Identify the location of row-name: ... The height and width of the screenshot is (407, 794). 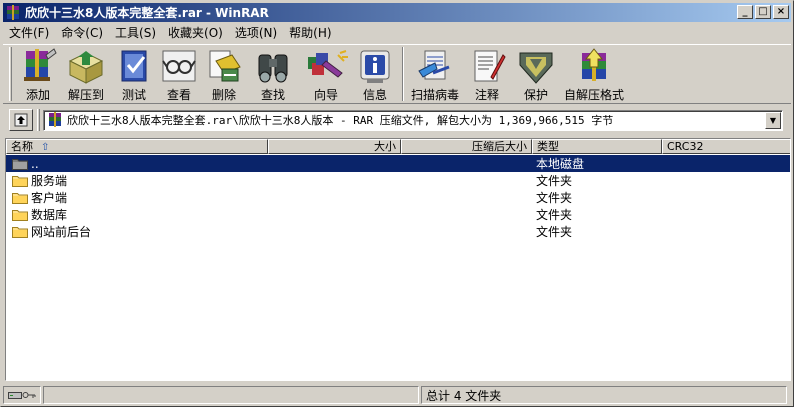
(35, 163).